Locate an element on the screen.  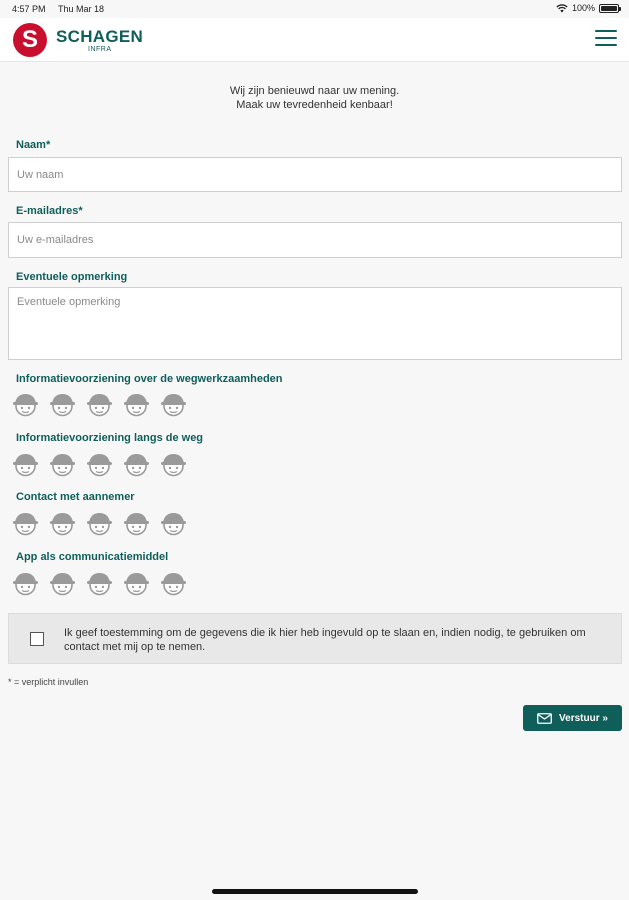
remark-textarea is located at coordinates (315, 323).